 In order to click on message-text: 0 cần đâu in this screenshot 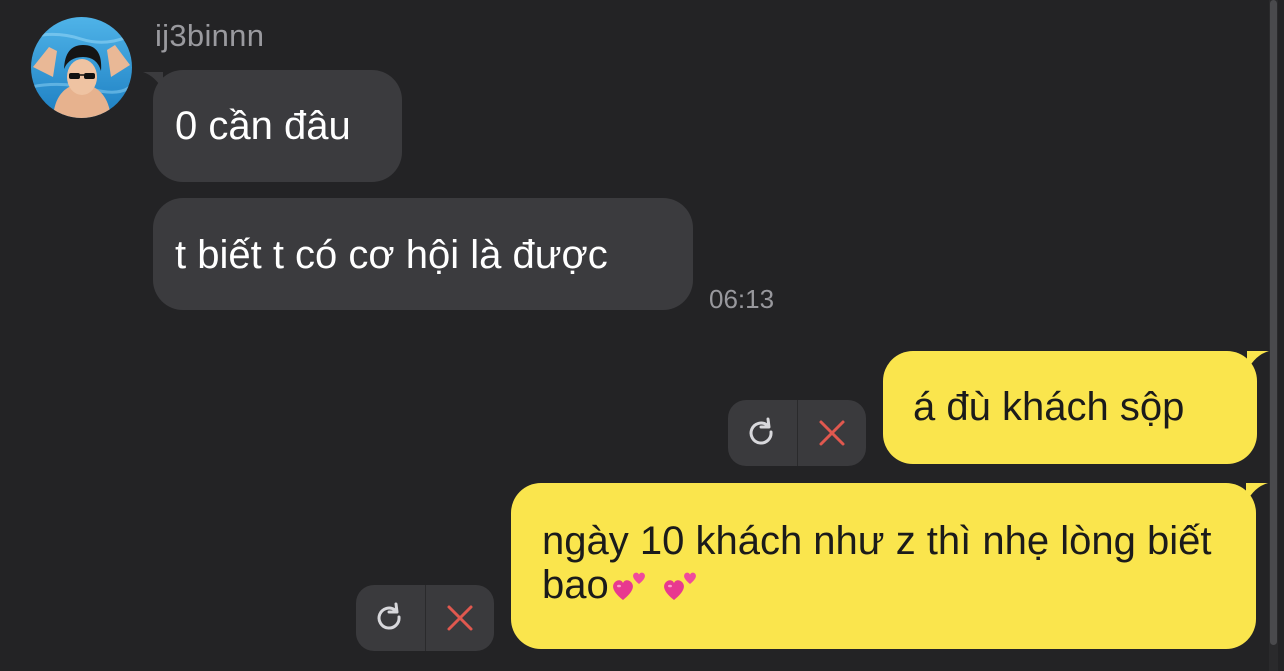, I will do `click(263, 126)`.